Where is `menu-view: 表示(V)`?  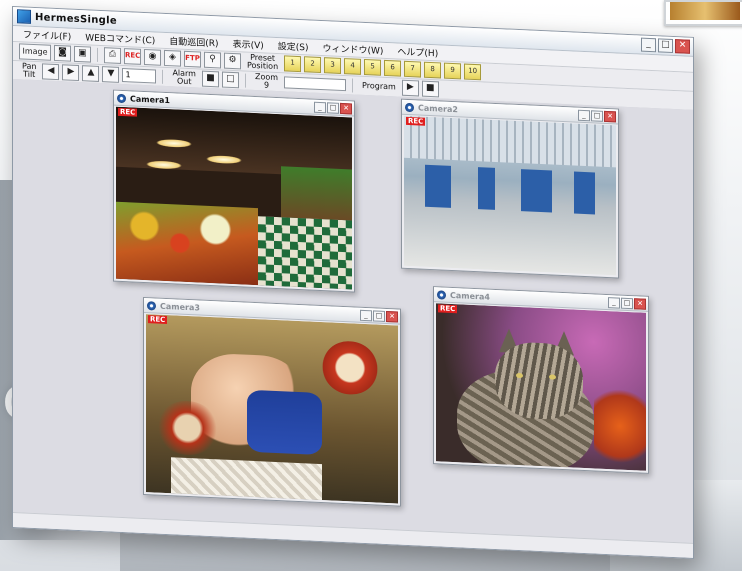
menu-view: 表示(V) is located at coordinates (248, 44).